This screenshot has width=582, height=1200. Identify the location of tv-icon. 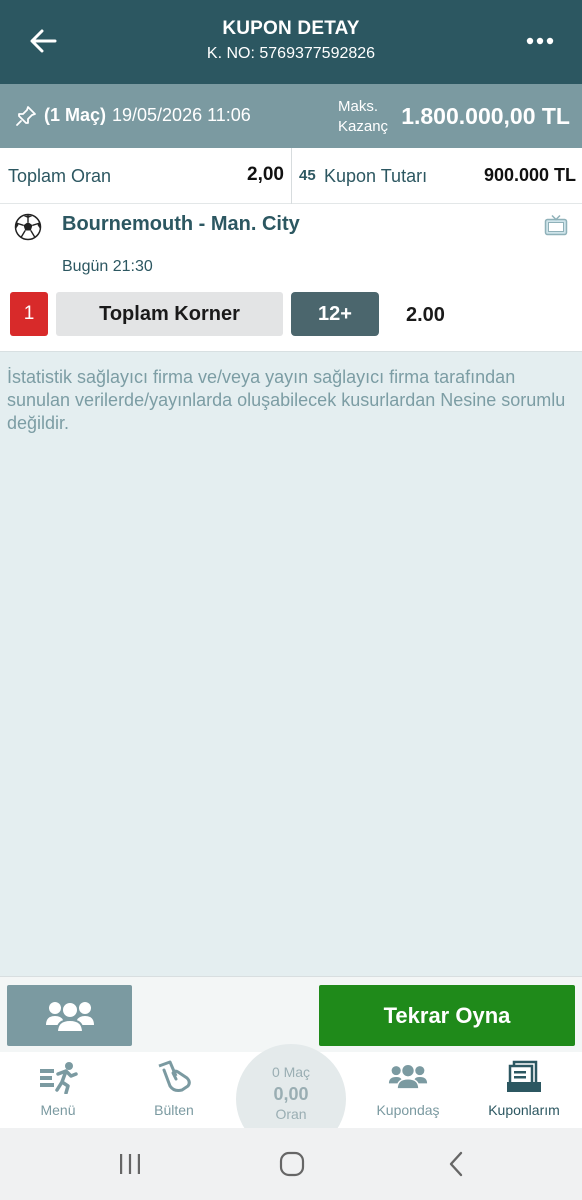
(556, 225).